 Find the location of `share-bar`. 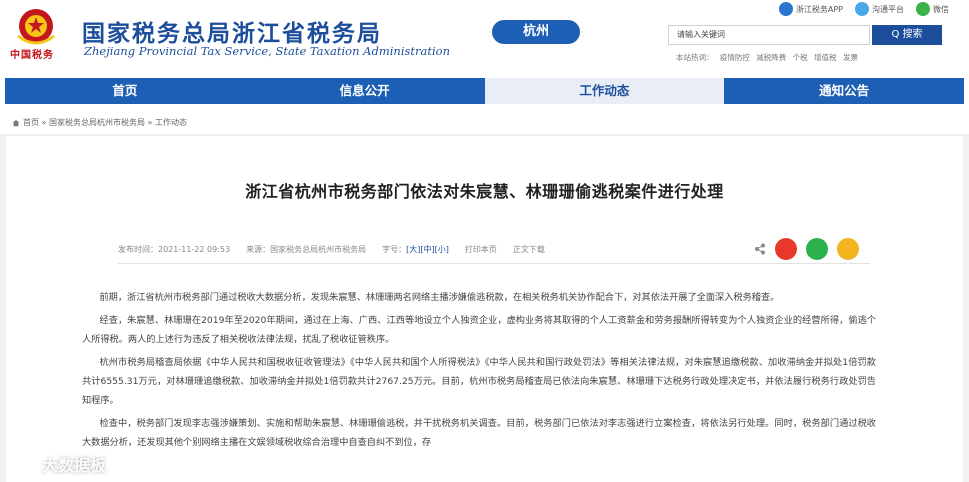

share-bar is located at coordinates (806, 249).